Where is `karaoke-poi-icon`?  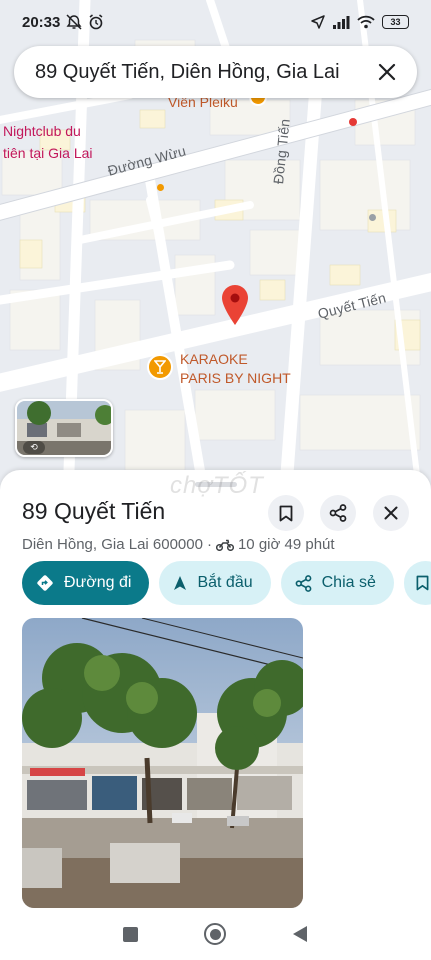 karaoke-poi-icon is located at coordinates (160, 367).